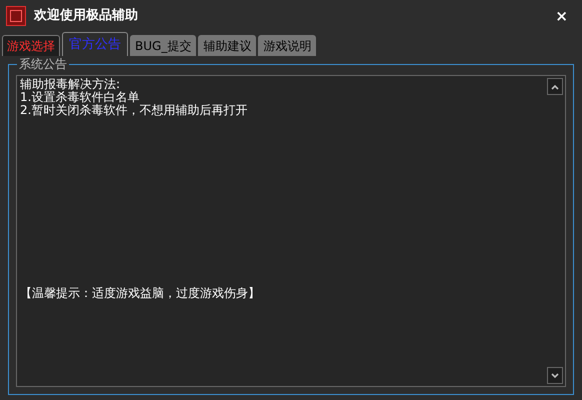 This screenshot has height=400, width=582. I want to click on tab: 辅助建议, so click(227, 45).